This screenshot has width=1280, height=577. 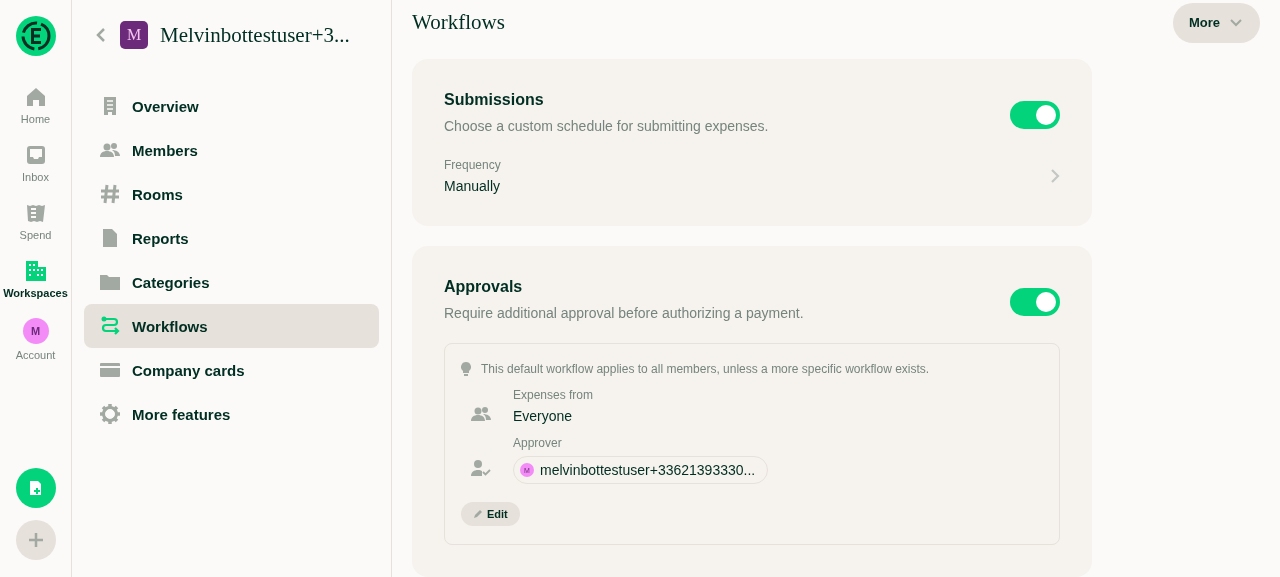 I want to click on rail-tab: Home, so click(x=35, y=105).